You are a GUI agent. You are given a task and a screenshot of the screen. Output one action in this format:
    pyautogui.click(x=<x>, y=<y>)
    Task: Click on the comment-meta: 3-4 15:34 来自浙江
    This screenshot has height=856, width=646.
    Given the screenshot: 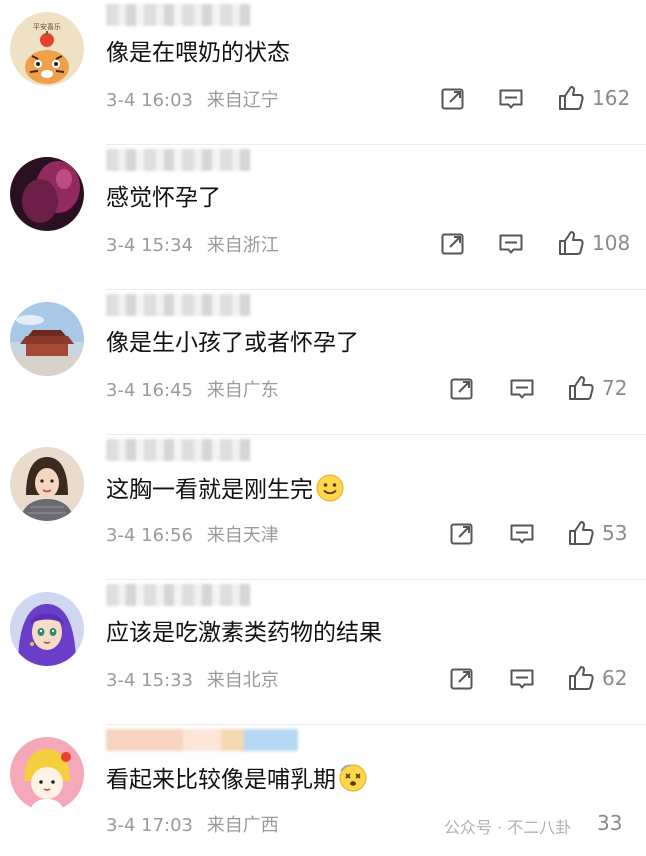 What is the action you would take?
    pyautogui.click(x=192, y=244)
    